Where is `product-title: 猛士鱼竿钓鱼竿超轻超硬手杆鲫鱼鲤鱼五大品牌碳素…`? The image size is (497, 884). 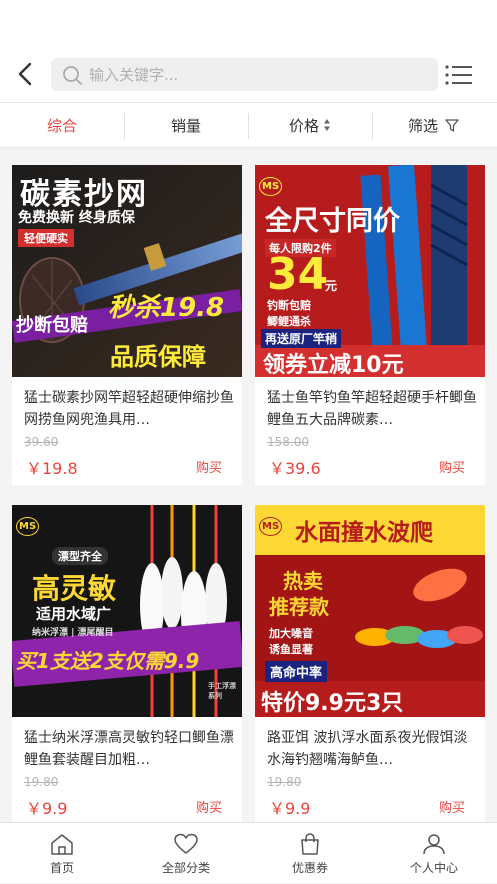 product-title: 猛士鱼竿钓鱼竿超轻超硬手杆鲫鱼鲤鱼五大品牌碳素… is located at coordinates (372, 409).